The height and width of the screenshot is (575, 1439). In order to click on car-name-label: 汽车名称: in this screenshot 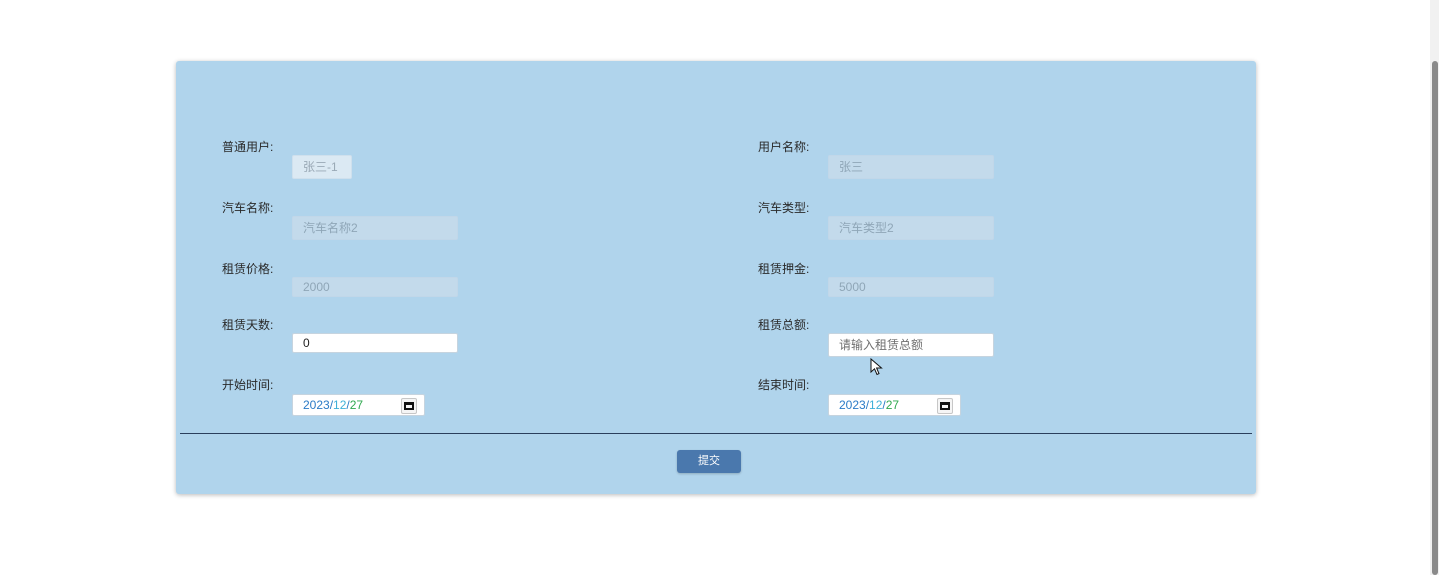, I will do `click(248, 208)`.